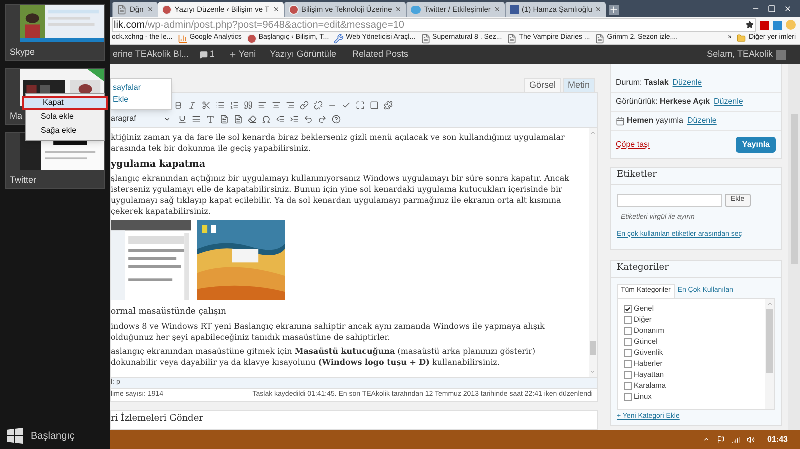 The height and width of the screenshot is (449, 800). I want to click on start-label: Başlangıç, so click(53, 437).